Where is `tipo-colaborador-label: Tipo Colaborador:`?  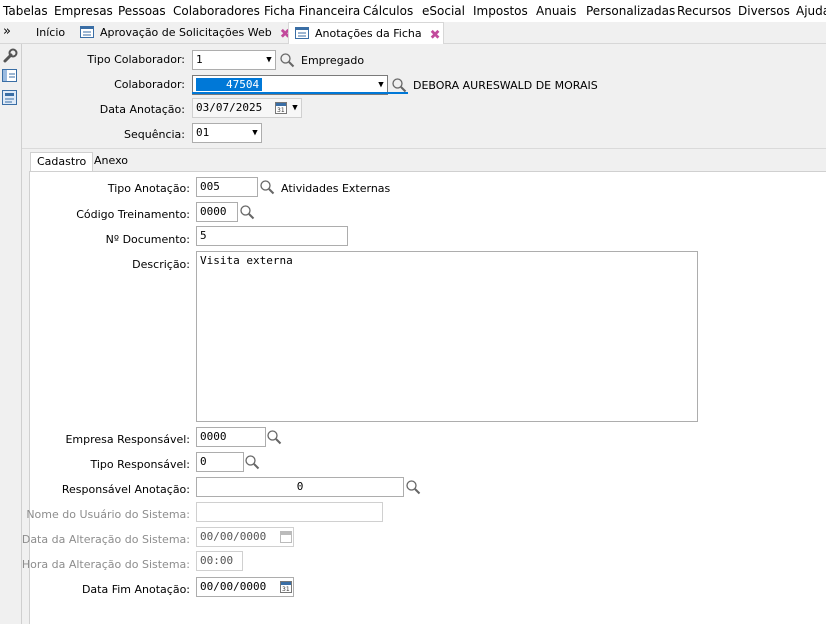 tipo-colaborador-label: Tipo Colaborador: is located at coordinates (136, 59).